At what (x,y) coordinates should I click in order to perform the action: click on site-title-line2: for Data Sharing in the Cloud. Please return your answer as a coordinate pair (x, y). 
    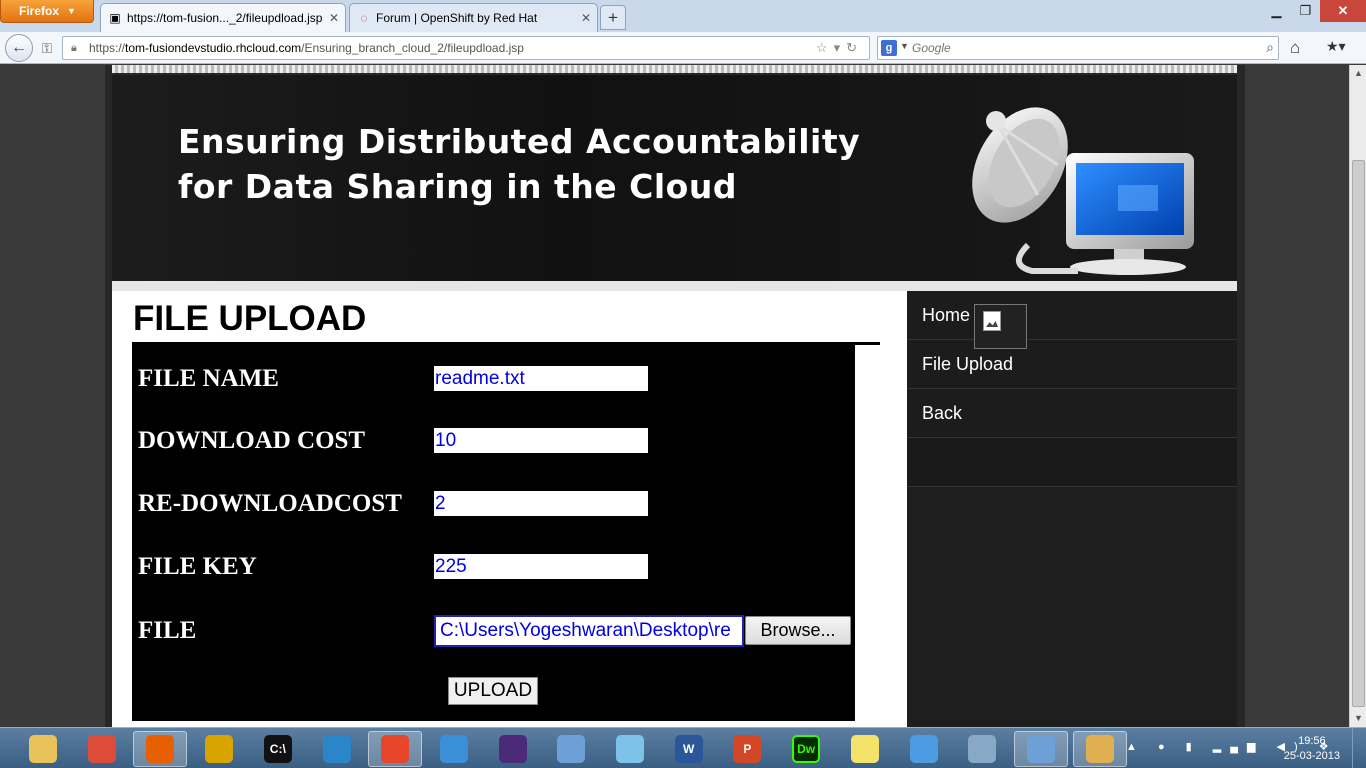
    Looking at the image, I should click on (457, 186).